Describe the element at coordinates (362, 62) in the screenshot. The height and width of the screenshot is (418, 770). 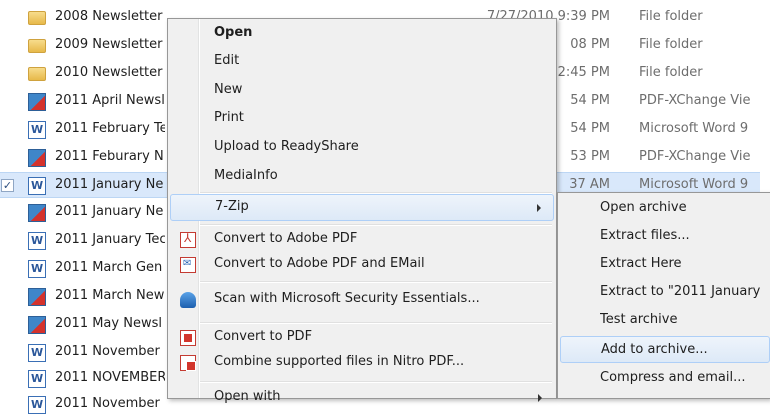
I see `menu-item-edit: Edit` at that location.